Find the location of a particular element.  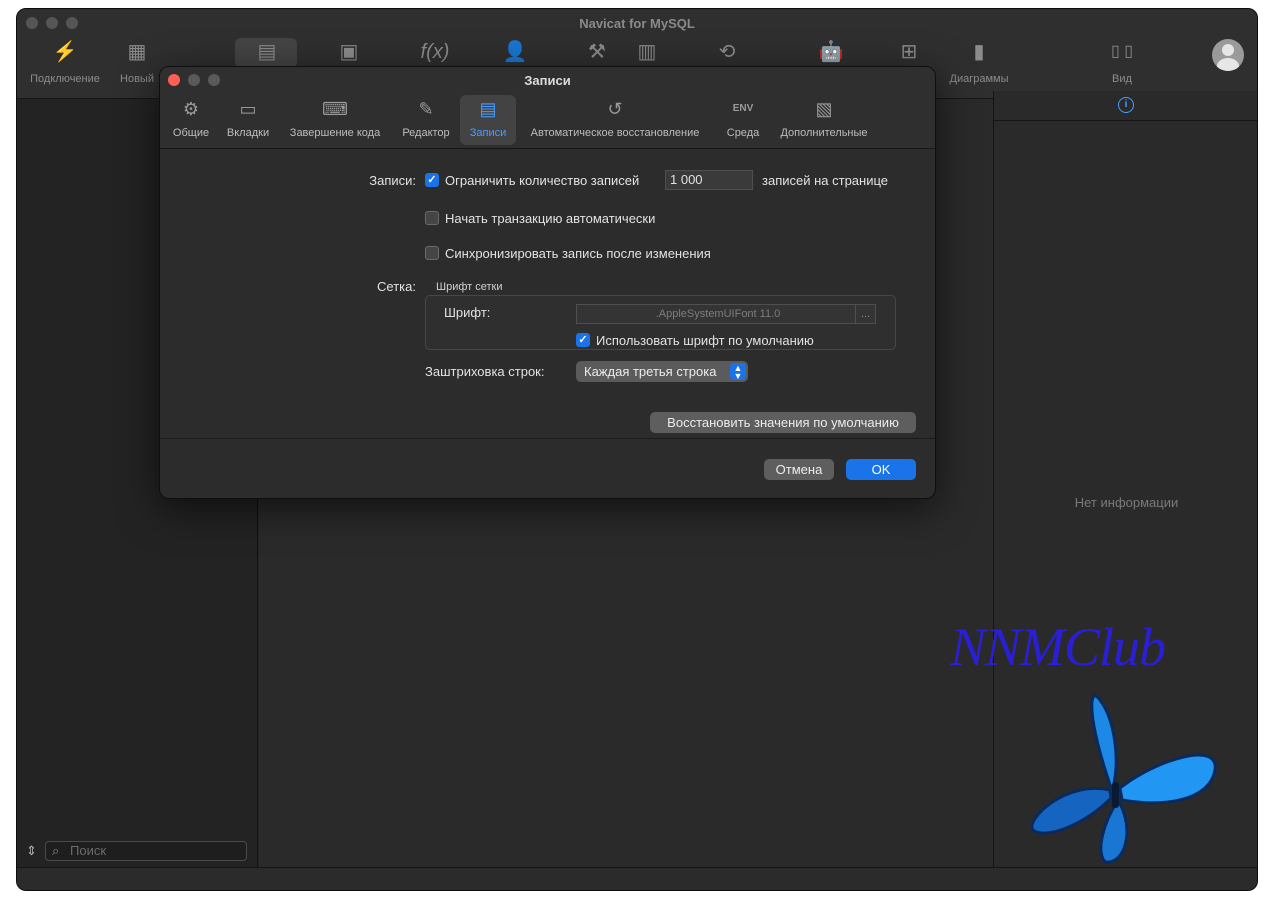

font-field: .AppleSystemUIFont 11.0 is located at coordinates (716, 314).